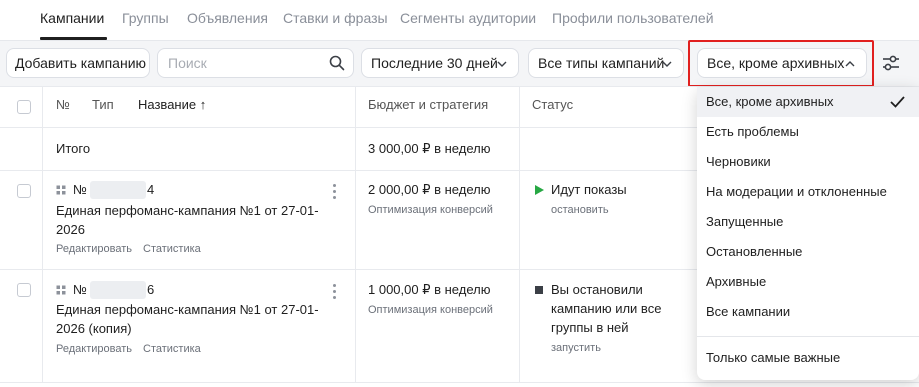 The width and height of the screenshot is (919, 387). What do you see at coordinates (428, 104) in the screenshot?
I see `column-header-budget: Бюджет и стратегия` at bounding box center [428, 104].